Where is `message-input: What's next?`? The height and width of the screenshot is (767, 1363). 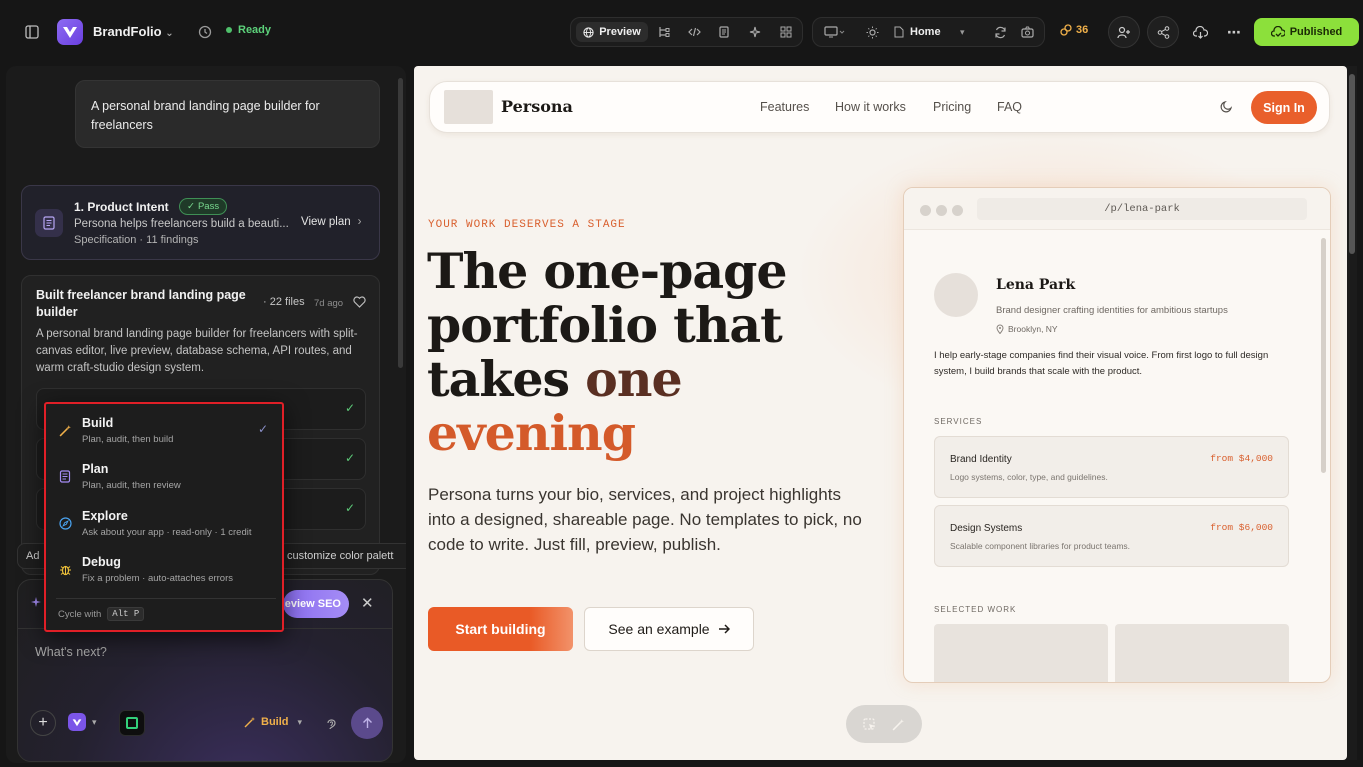 message-input: What's next? is located at coordinates (71, 652).